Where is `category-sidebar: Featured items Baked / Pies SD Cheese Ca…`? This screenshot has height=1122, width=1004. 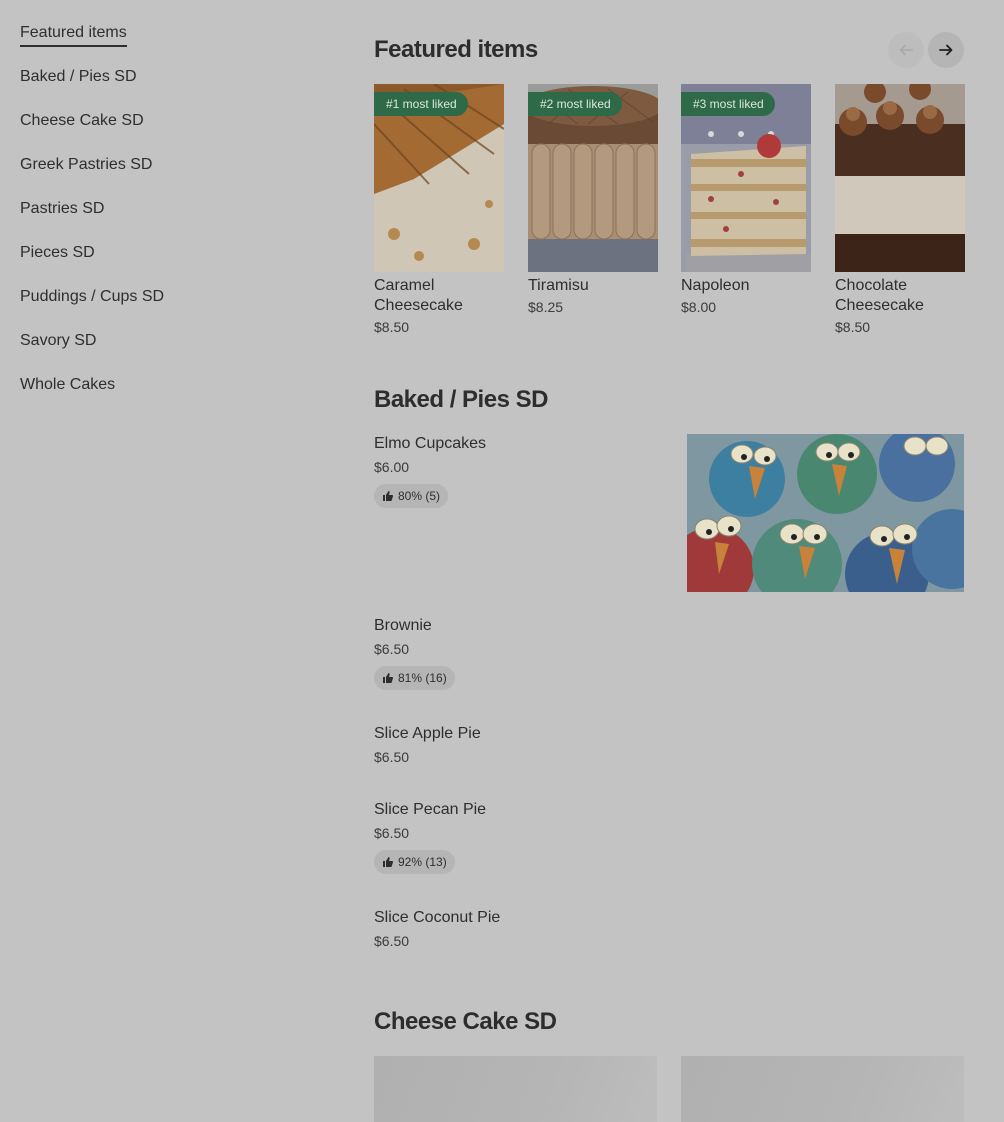
category-sidebar: Featured items Baked / Pies SD Cheese Ca… is located at coordinates (170, 220).